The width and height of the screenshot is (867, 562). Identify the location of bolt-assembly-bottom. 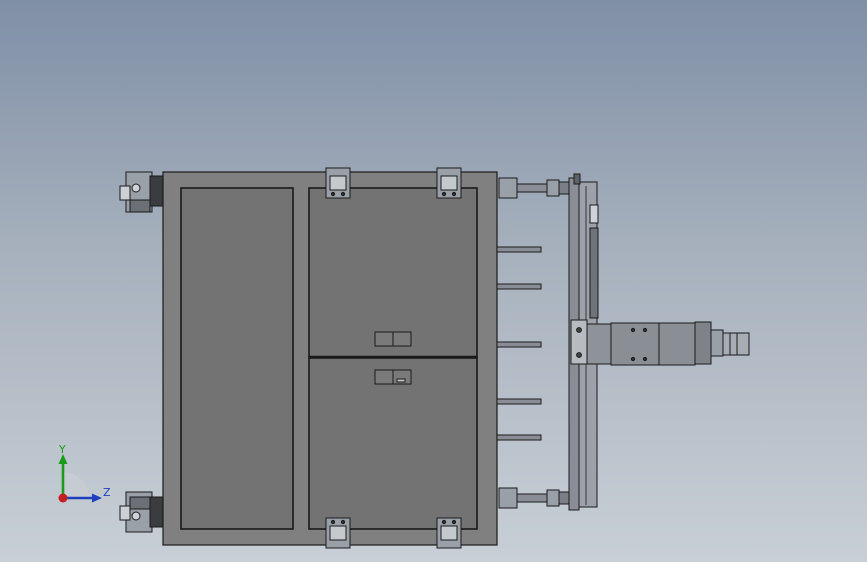
(534, 498).